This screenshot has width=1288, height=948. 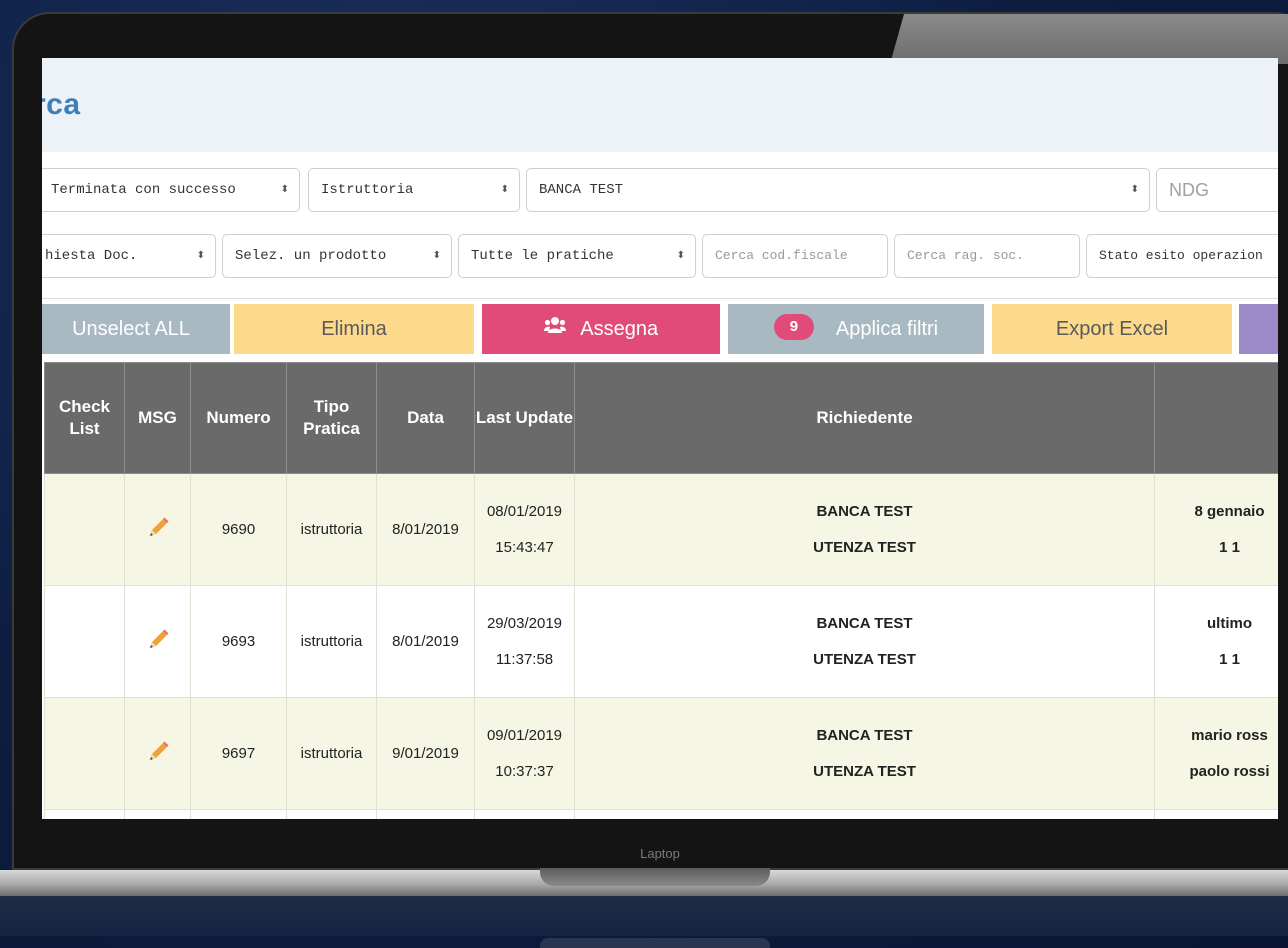 I want to click on numero-cell: 9690, so click(x=238, y=529).